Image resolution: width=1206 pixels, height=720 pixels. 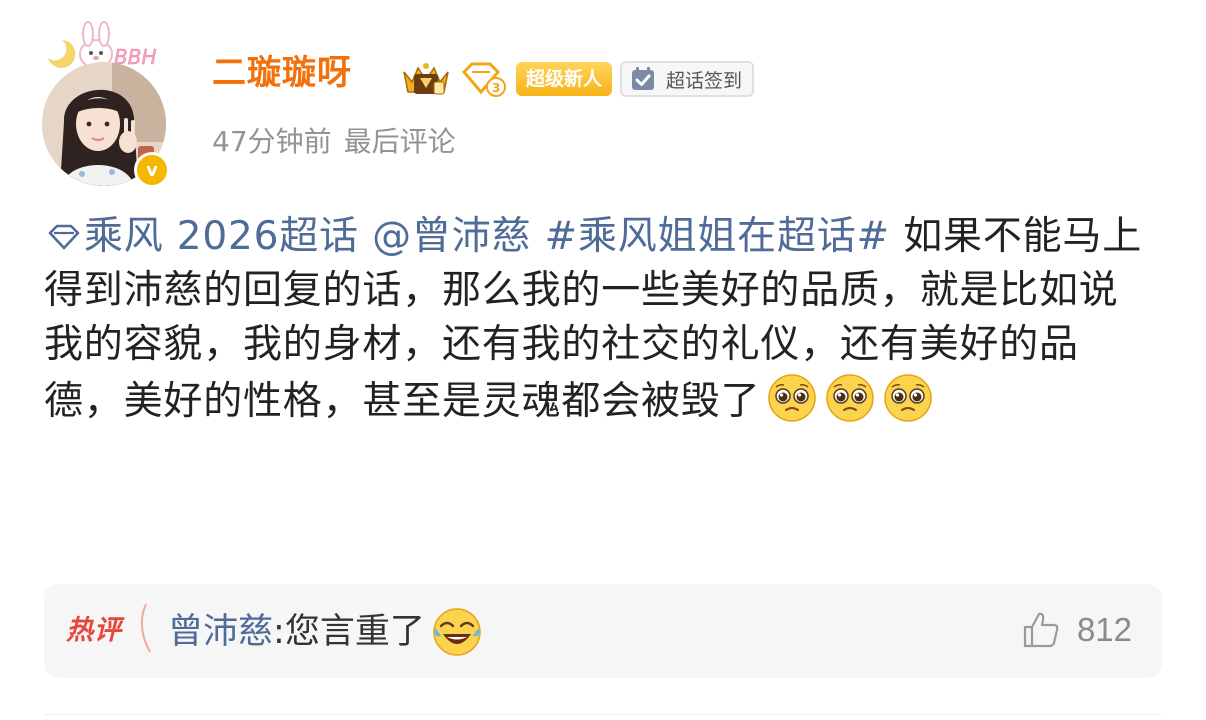 I want to click on hot-tag-swoosh-icon, so click(x=145, y=628).